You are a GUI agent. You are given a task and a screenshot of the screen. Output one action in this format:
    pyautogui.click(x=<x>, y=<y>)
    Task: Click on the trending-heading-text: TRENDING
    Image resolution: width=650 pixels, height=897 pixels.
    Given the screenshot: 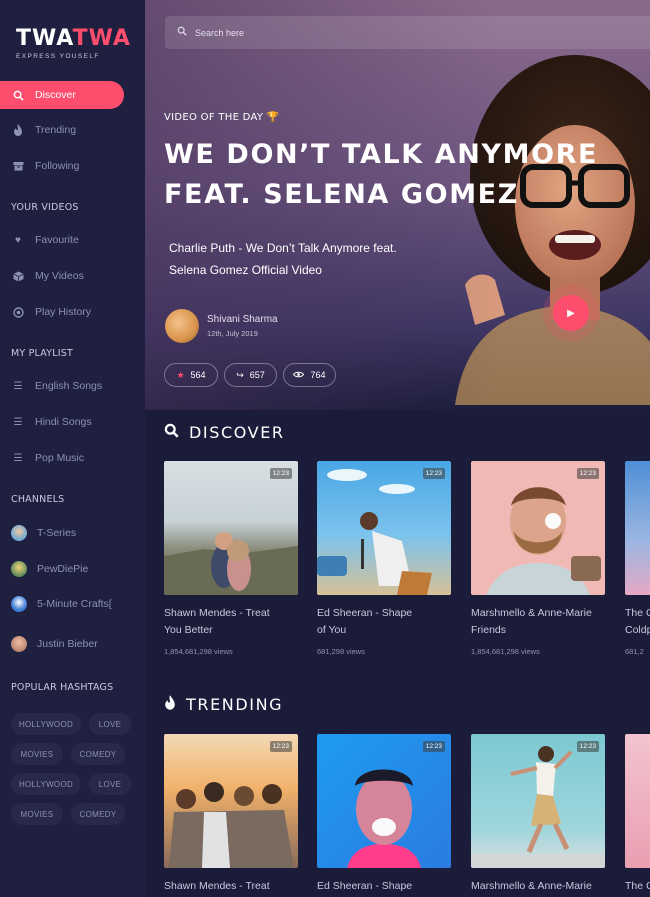 What is the action you would take?
    pyautogui.click(x=235, y=704)
    